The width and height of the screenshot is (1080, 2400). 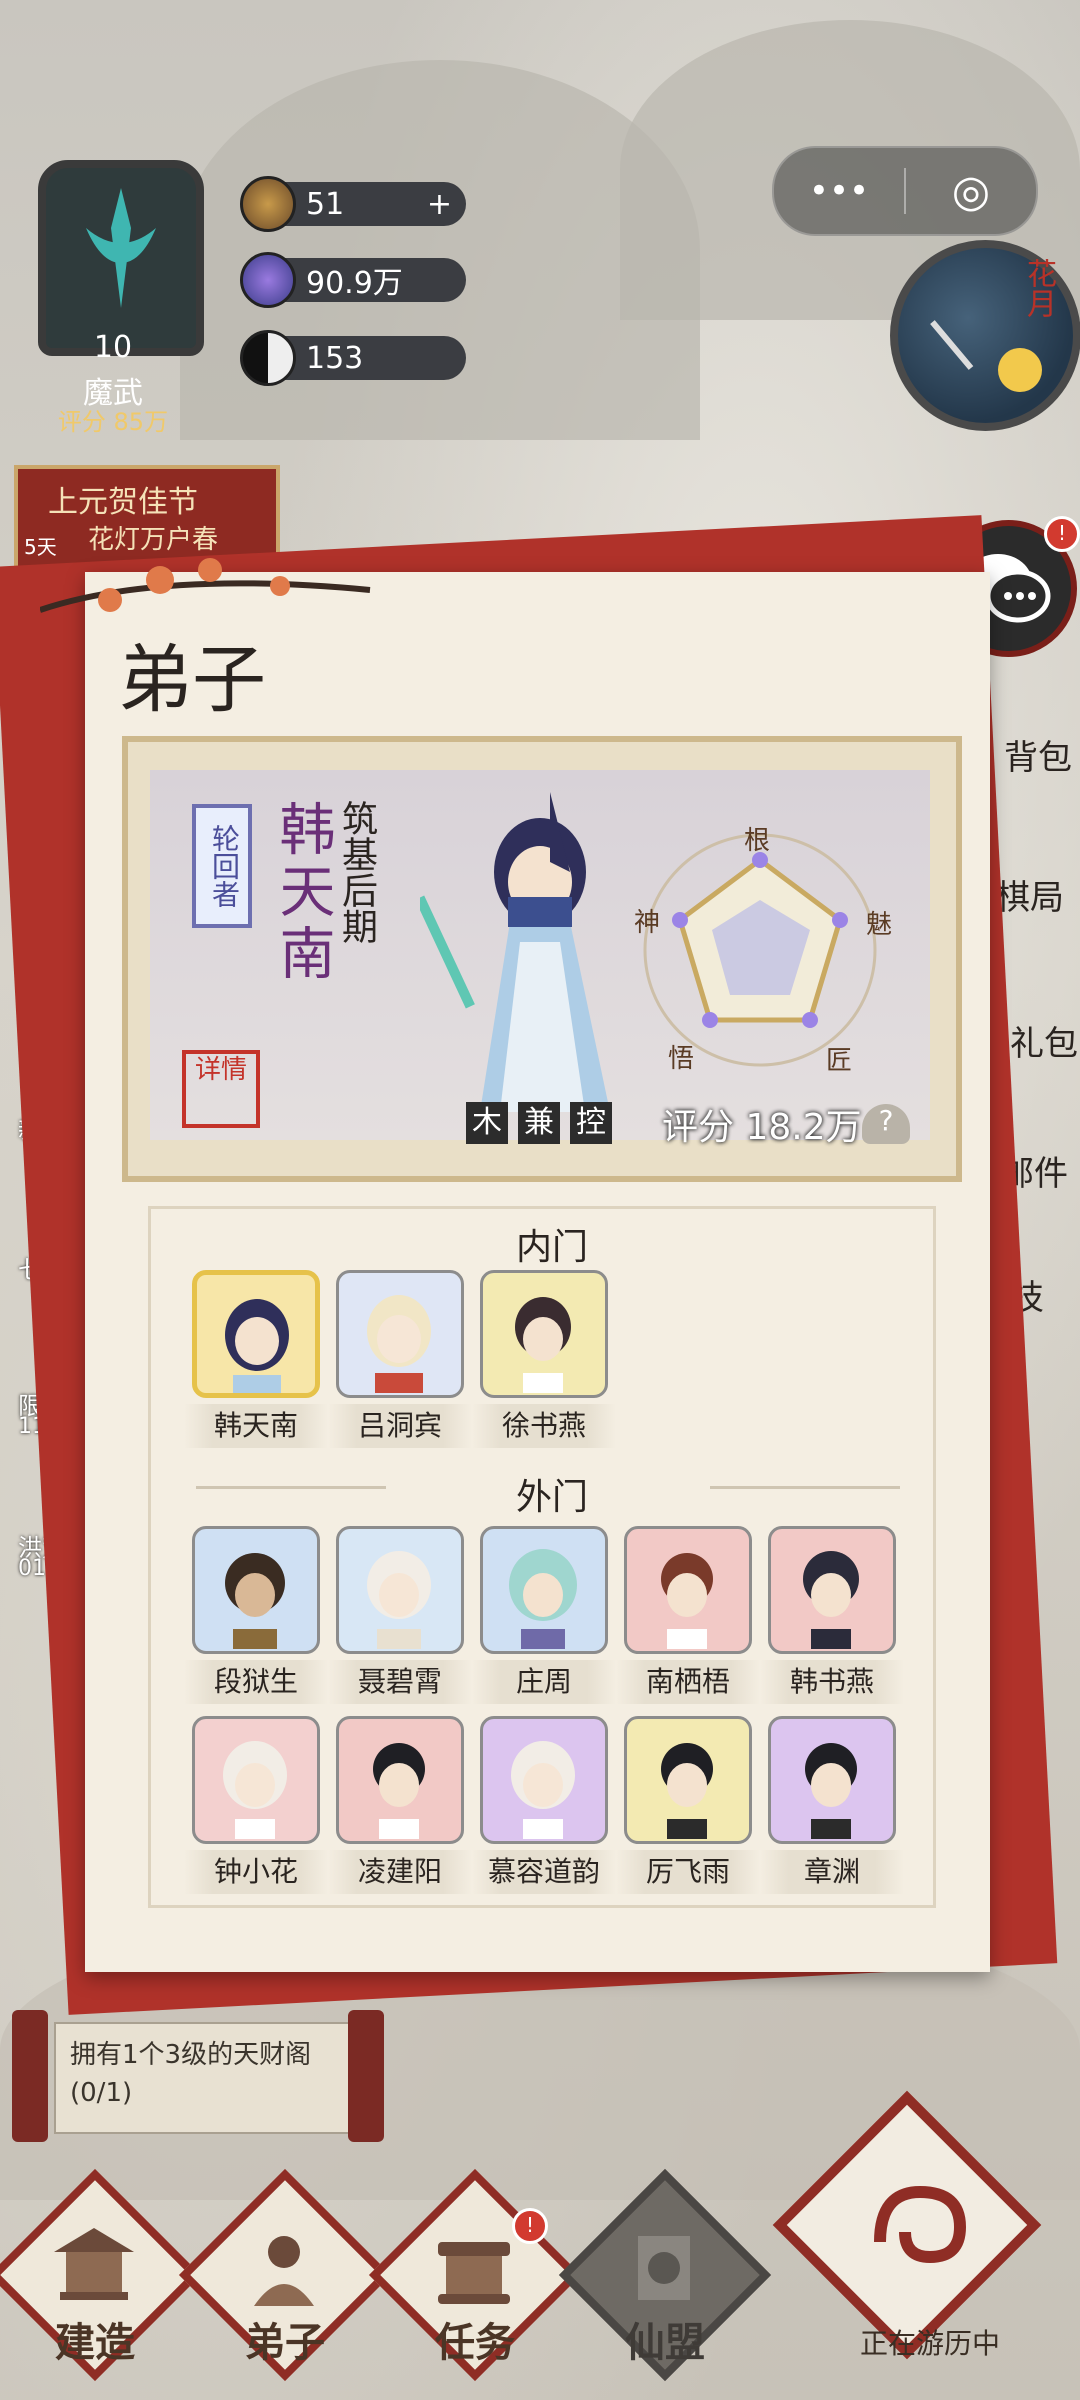 What do you see at coordinates (952, 345) in the screenshot?
I see `clock-hand` at bounding box center [952, 345].